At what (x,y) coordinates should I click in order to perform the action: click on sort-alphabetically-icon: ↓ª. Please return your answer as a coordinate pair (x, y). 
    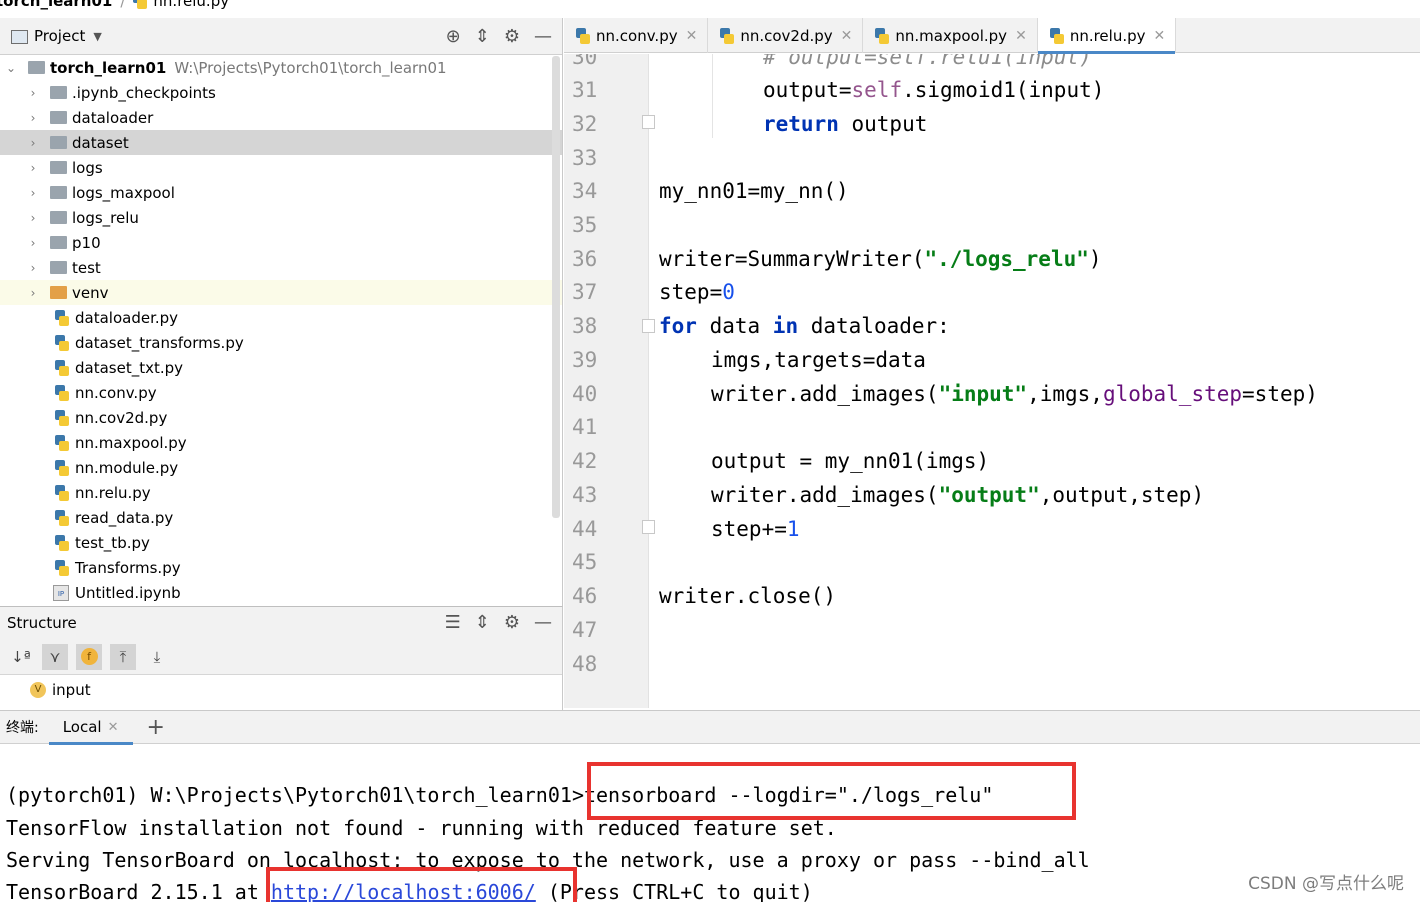
    Looking at the image, I should click on (21, 657).